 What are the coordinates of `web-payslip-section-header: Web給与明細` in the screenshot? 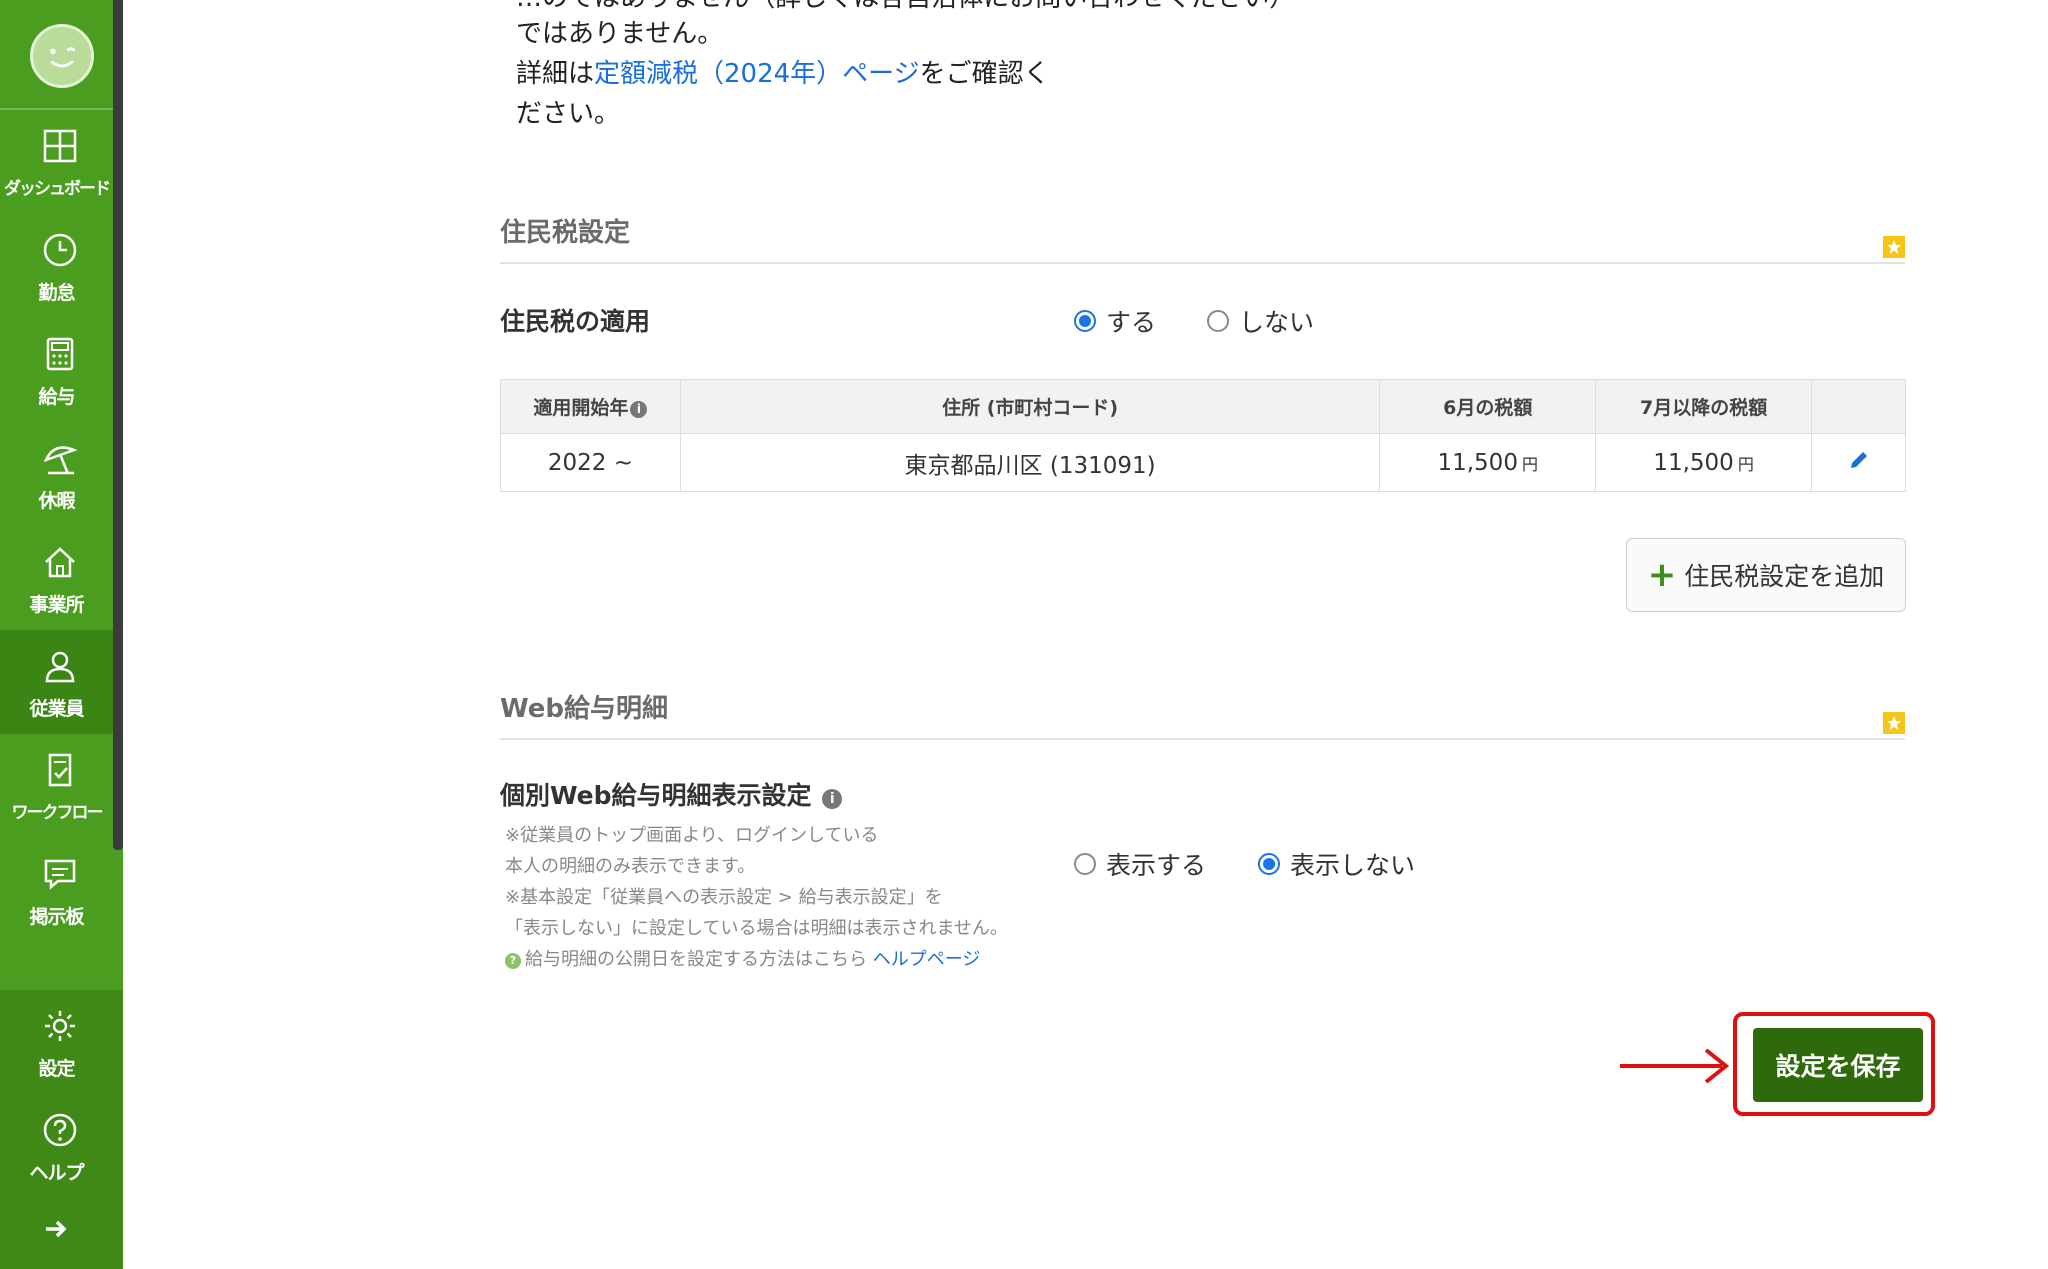 It's located at (1202, 710).